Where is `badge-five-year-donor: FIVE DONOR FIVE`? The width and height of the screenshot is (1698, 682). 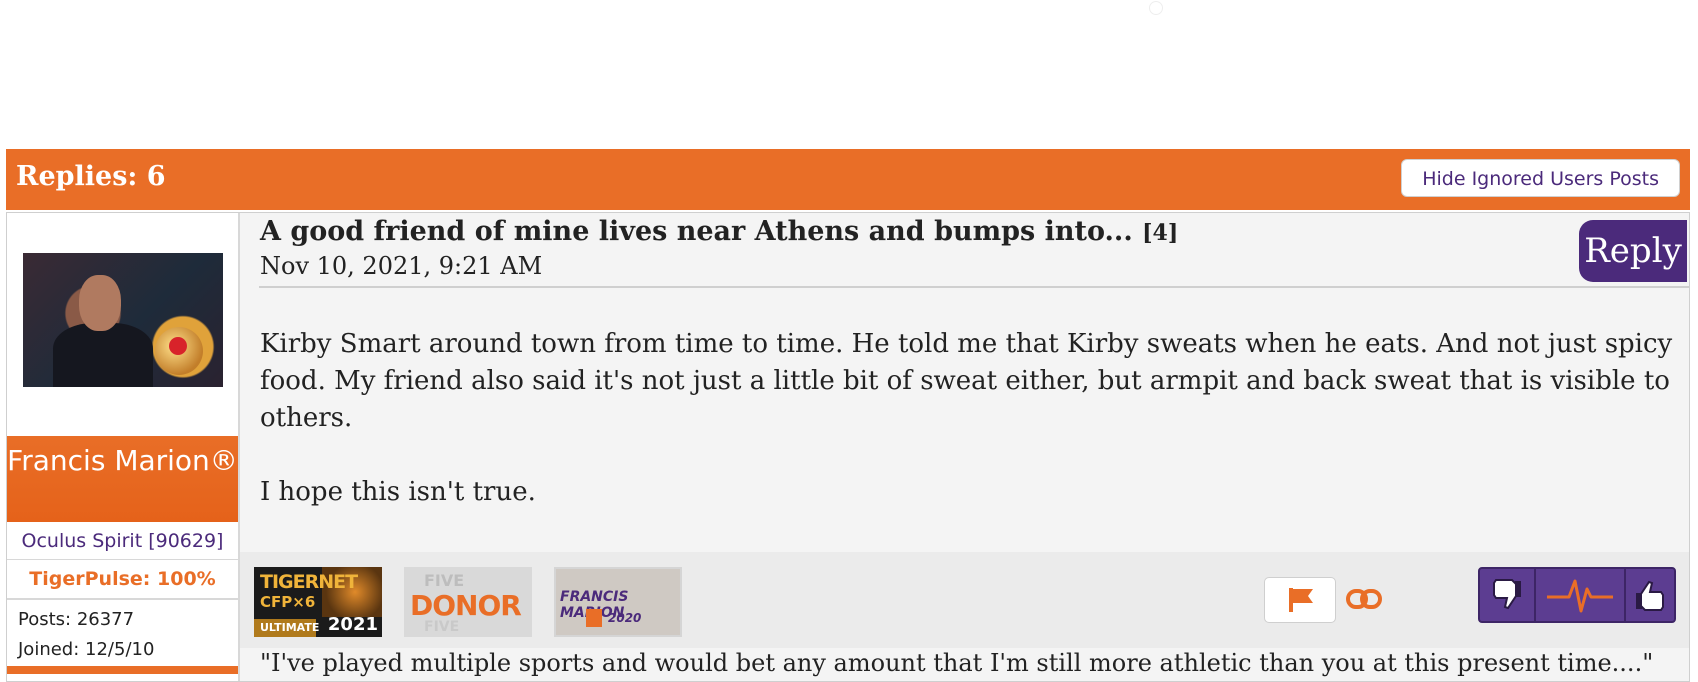 badge-five-year-donor: FIVE DONOR FIVE is located at coordinates (468, 602).